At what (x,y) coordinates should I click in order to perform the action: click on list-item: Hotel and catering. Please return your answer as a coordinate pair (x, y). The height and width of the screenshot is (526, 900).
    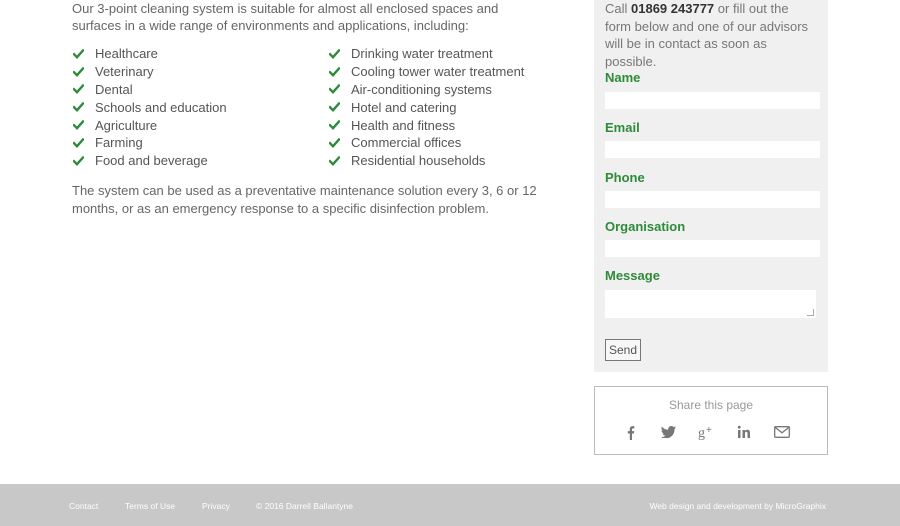
    Looking at the image, I should click on (426, 107).